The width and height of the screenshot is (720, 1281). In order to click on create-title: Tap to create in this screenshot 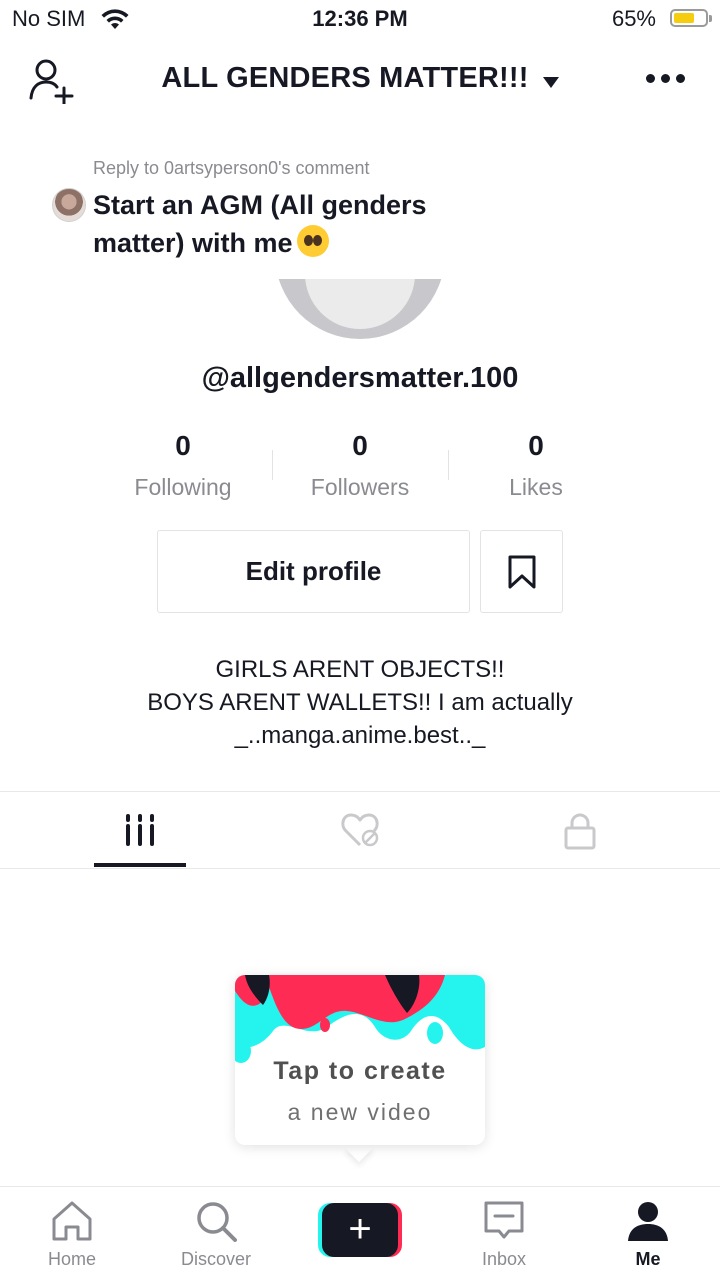, I will do `click(360, 1071)`.